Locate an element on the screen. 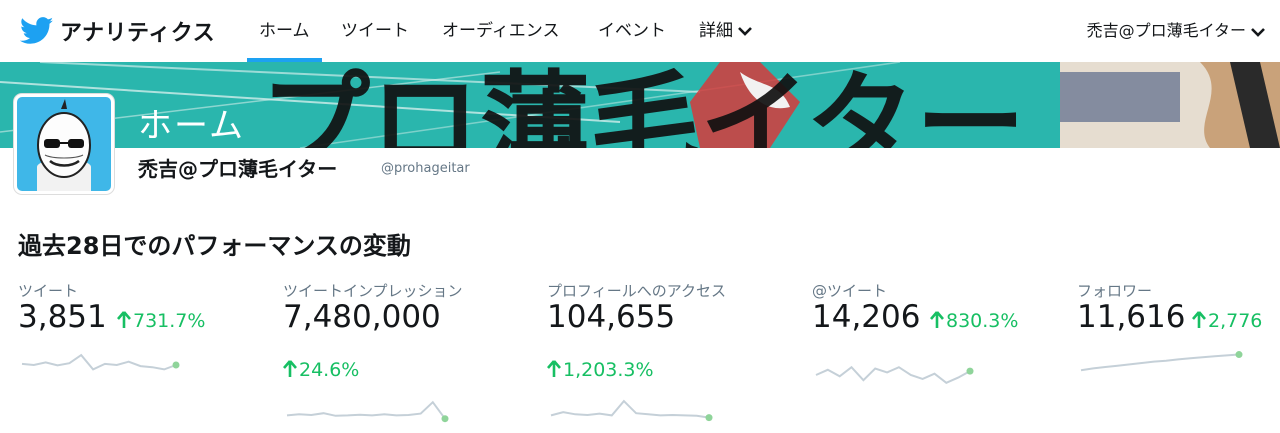  tab-more-label: 詳細 is located at coordinates (716, 31).